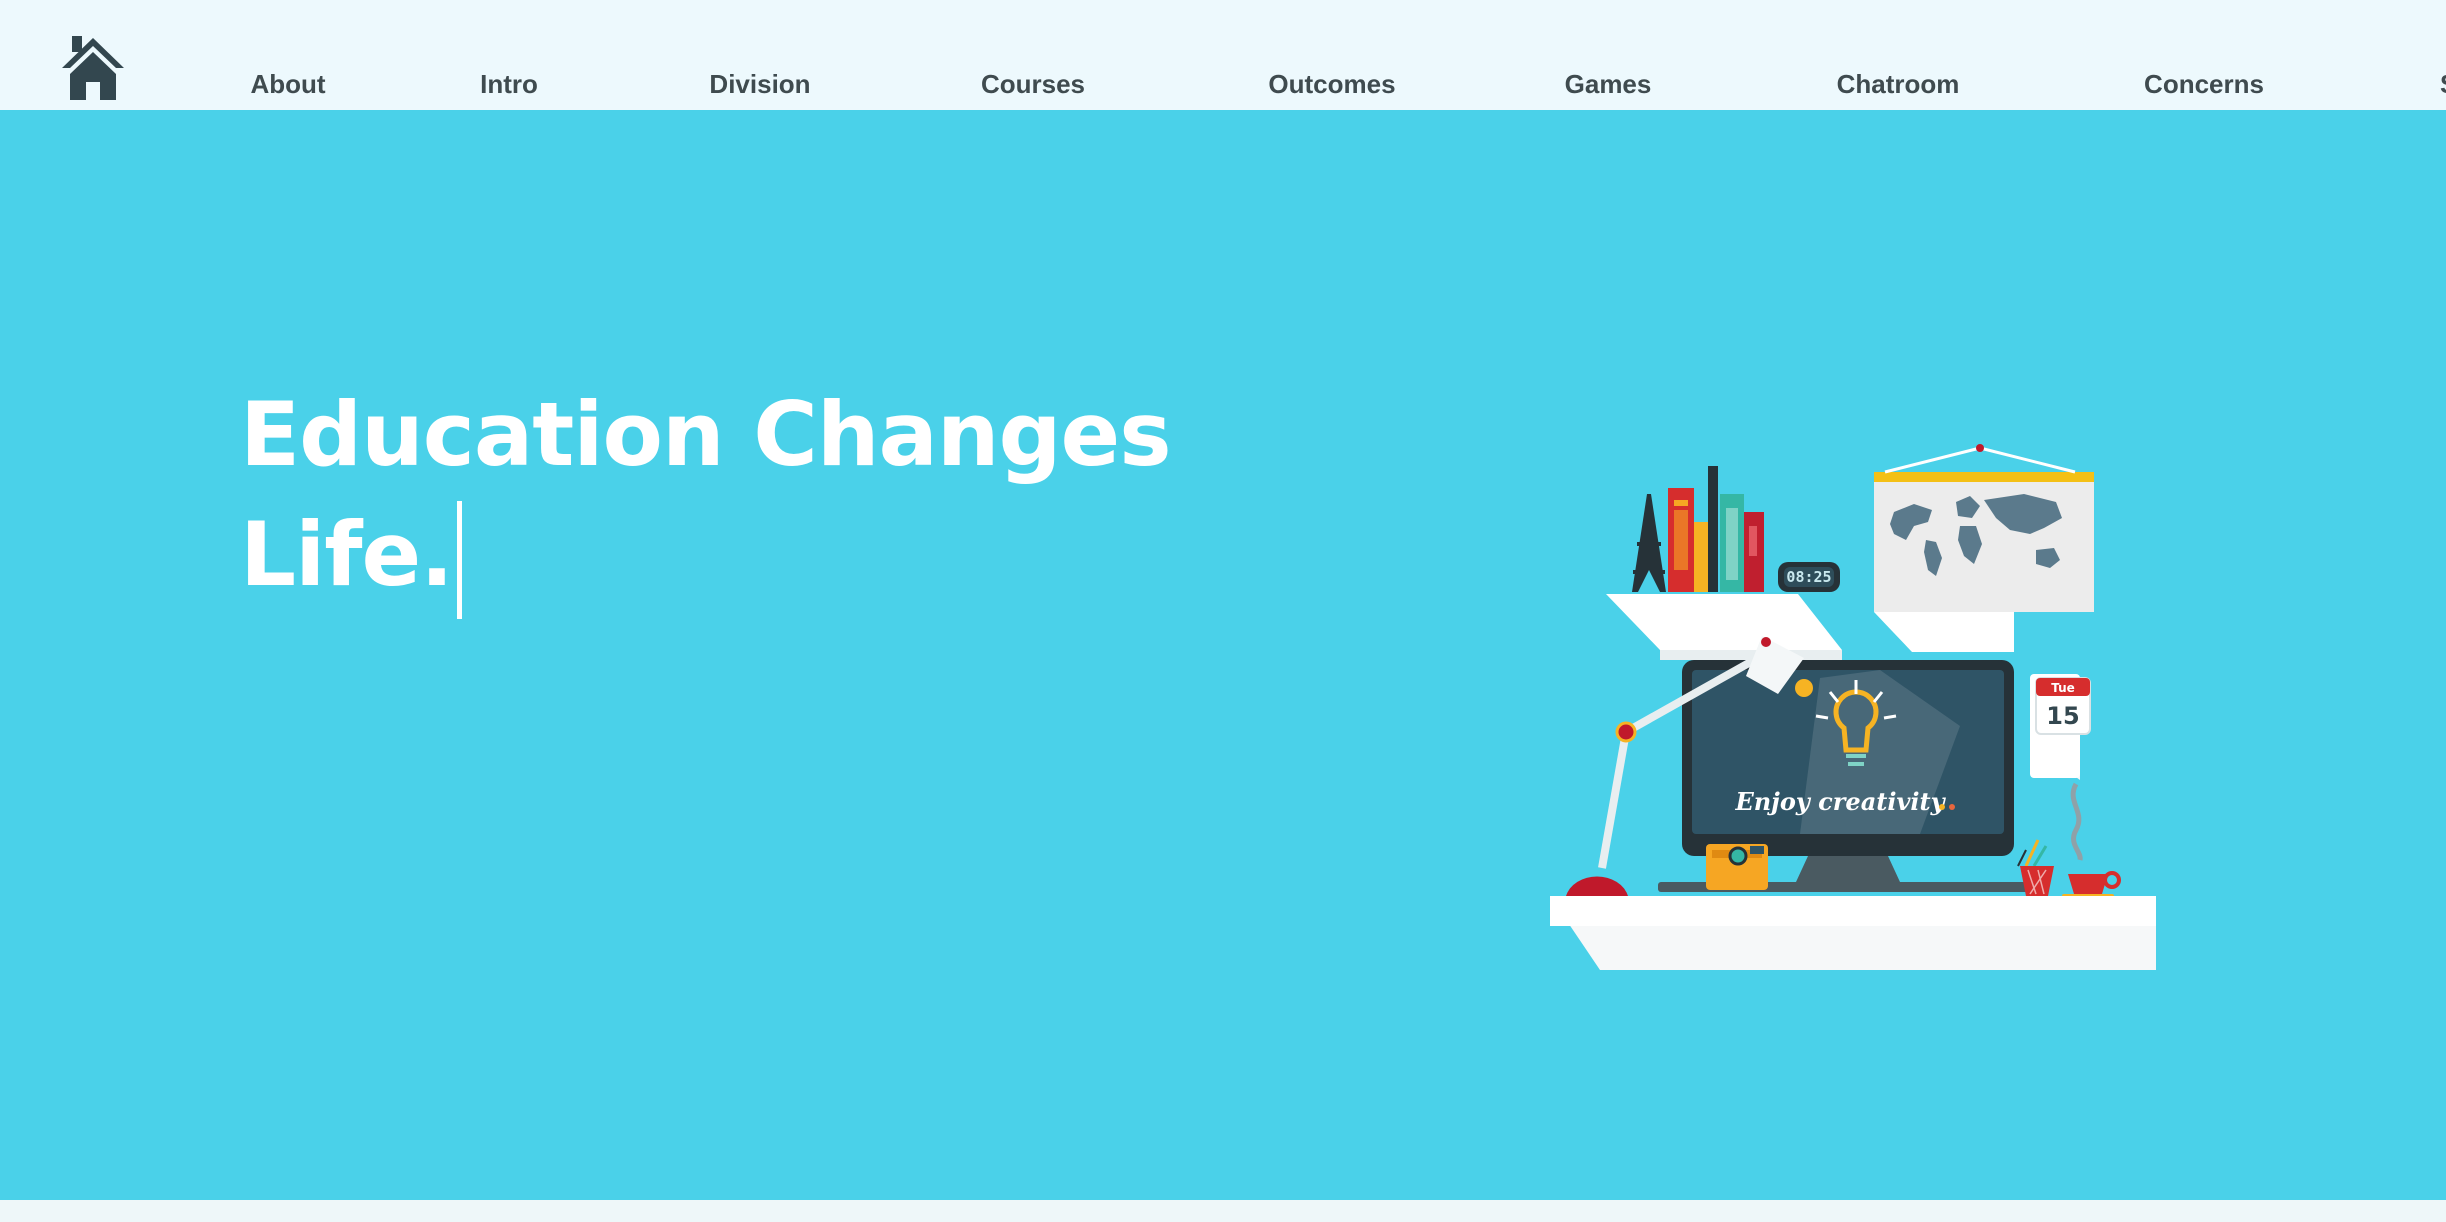 The image size is (2446, 1222). What do you see at coordinates (759, 84) in the screenshot?
I see `nav-division: Division` at bounding box center [759, 84].